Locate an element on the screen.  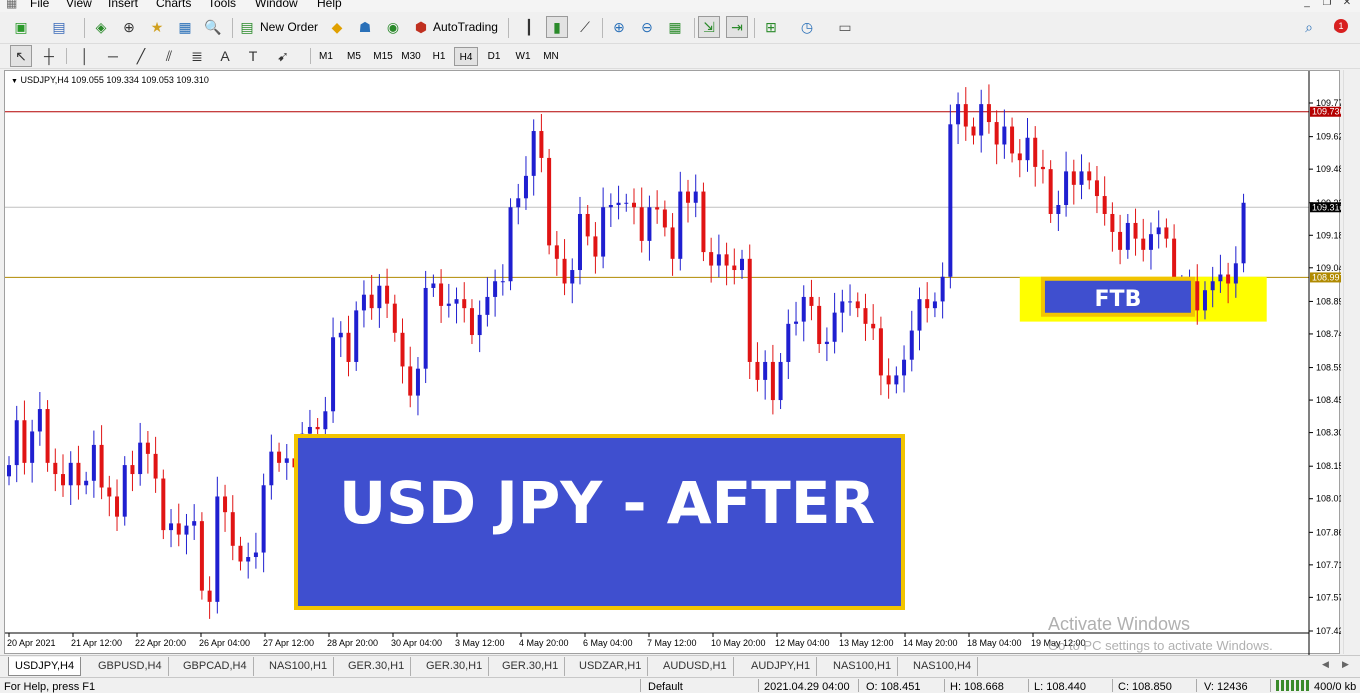
menu-insert: Insert is located at coordinates (123, 5).